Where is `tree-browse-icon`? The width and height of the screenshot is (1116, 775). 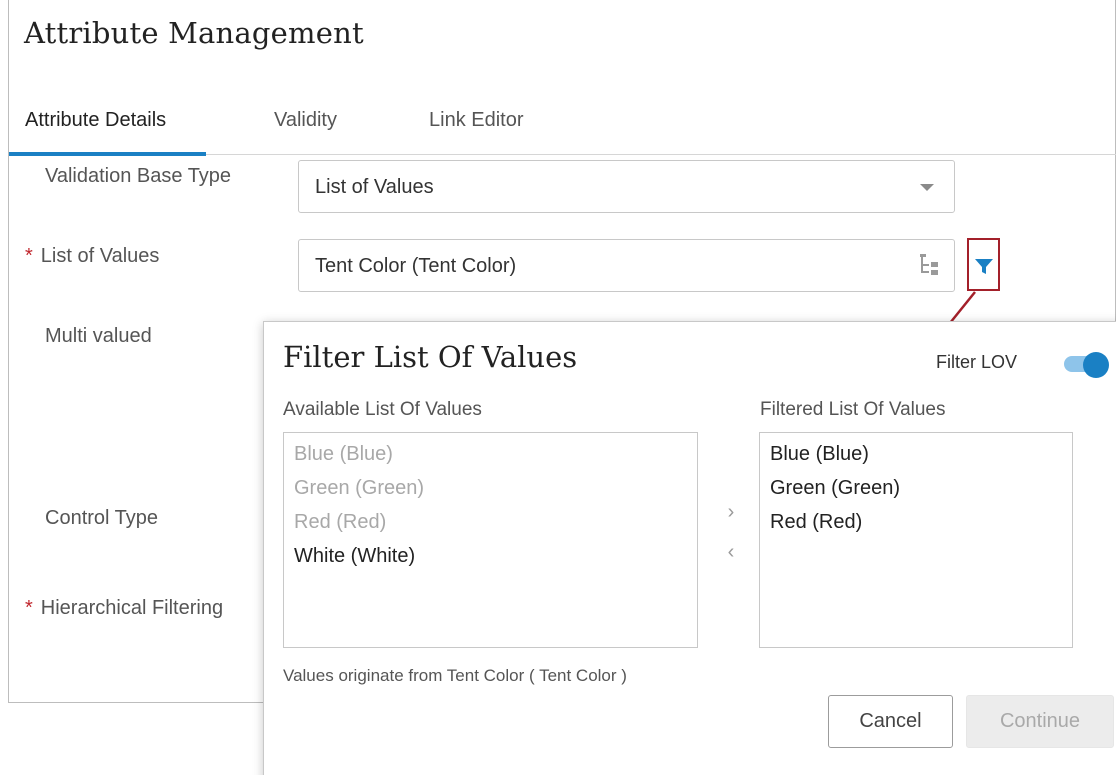
tree-browse-icon is located at coordinates (929, 265).